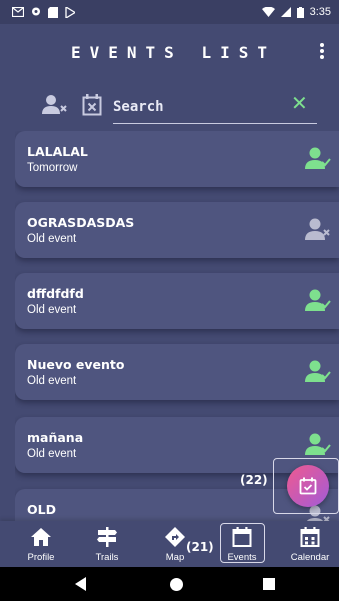 The height and width of the screenshot is (601, 339). What do you see at coordinates (169, 12) in the screenshot?
I see `status-bar: 3:35` at bounding box center [169, 12].